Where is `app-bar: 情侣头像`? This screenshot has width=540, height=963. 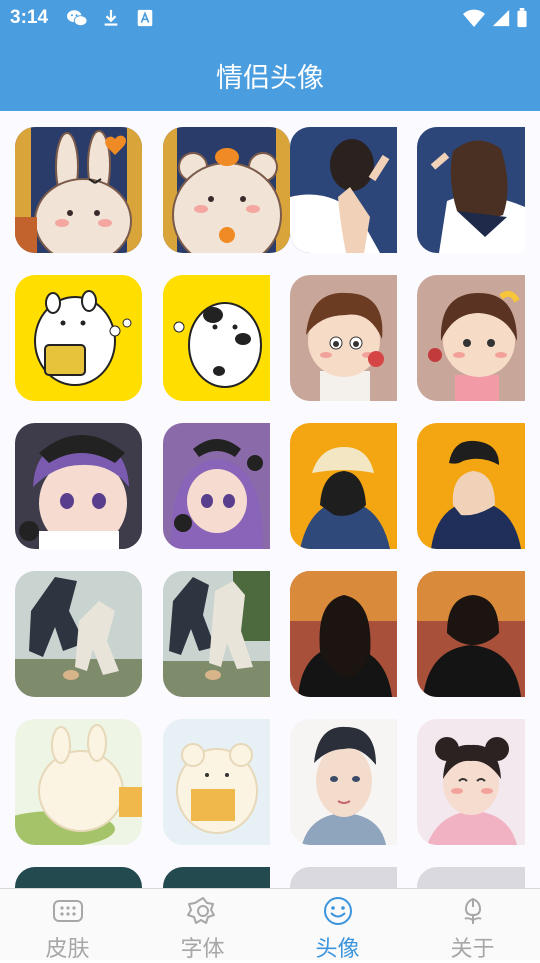
app-bar: 情侣头像 is located at coordinates (270, 73).